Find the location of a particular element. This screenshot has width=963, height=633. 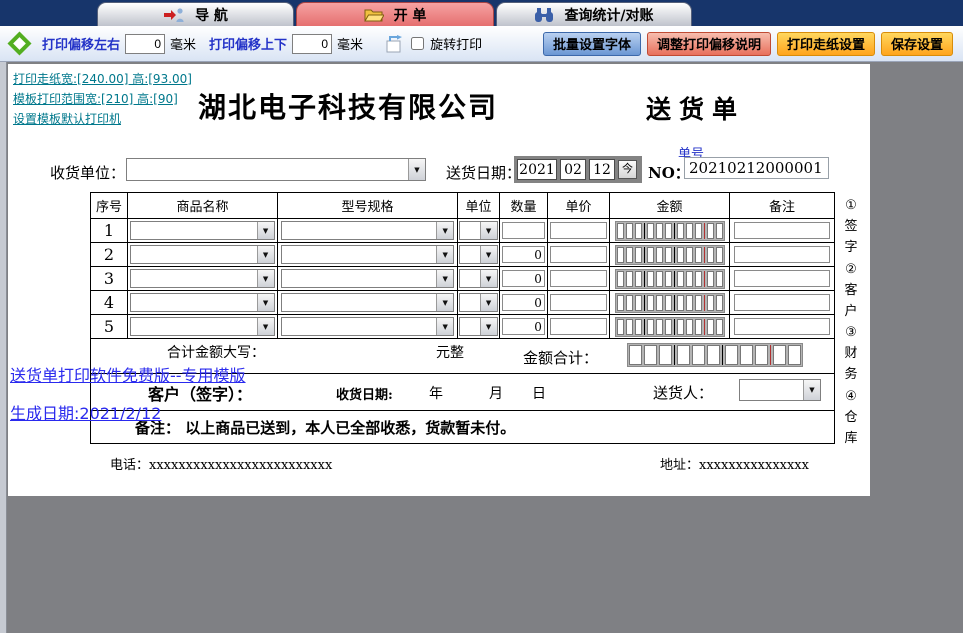

paper-size-link: 打印走纸宽:[240.00] 高:[93.00] is located at coordinates (102, 78).